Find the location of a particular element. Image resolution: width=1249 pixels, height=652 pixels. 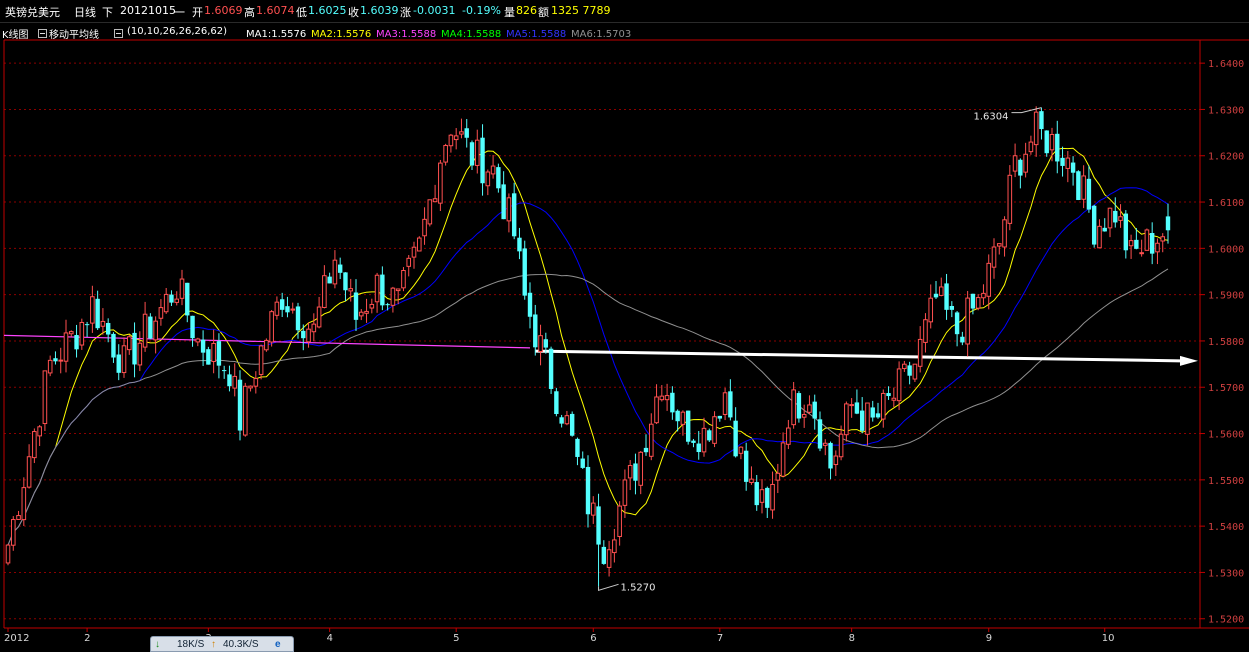

y-tick-label: 1.5300 is located at coordinates (1226, 573).